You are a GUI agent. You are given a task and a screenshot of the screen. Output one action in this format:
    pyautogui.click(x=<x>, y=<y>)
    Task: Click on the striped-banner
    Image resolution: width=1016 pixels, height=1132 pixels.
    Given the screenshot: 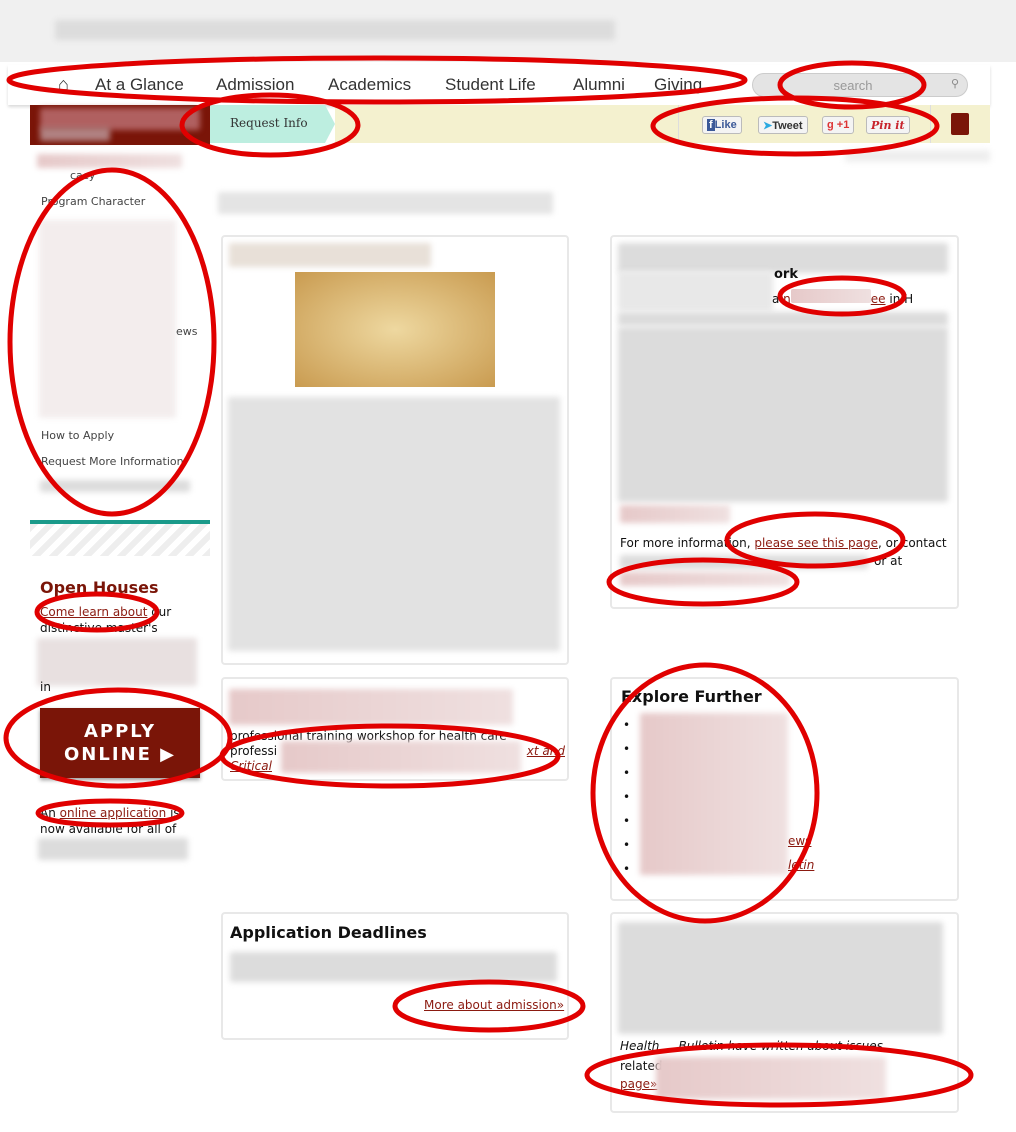 What is the action you would take?
    pyautogui.click(x=120, y=540)
    